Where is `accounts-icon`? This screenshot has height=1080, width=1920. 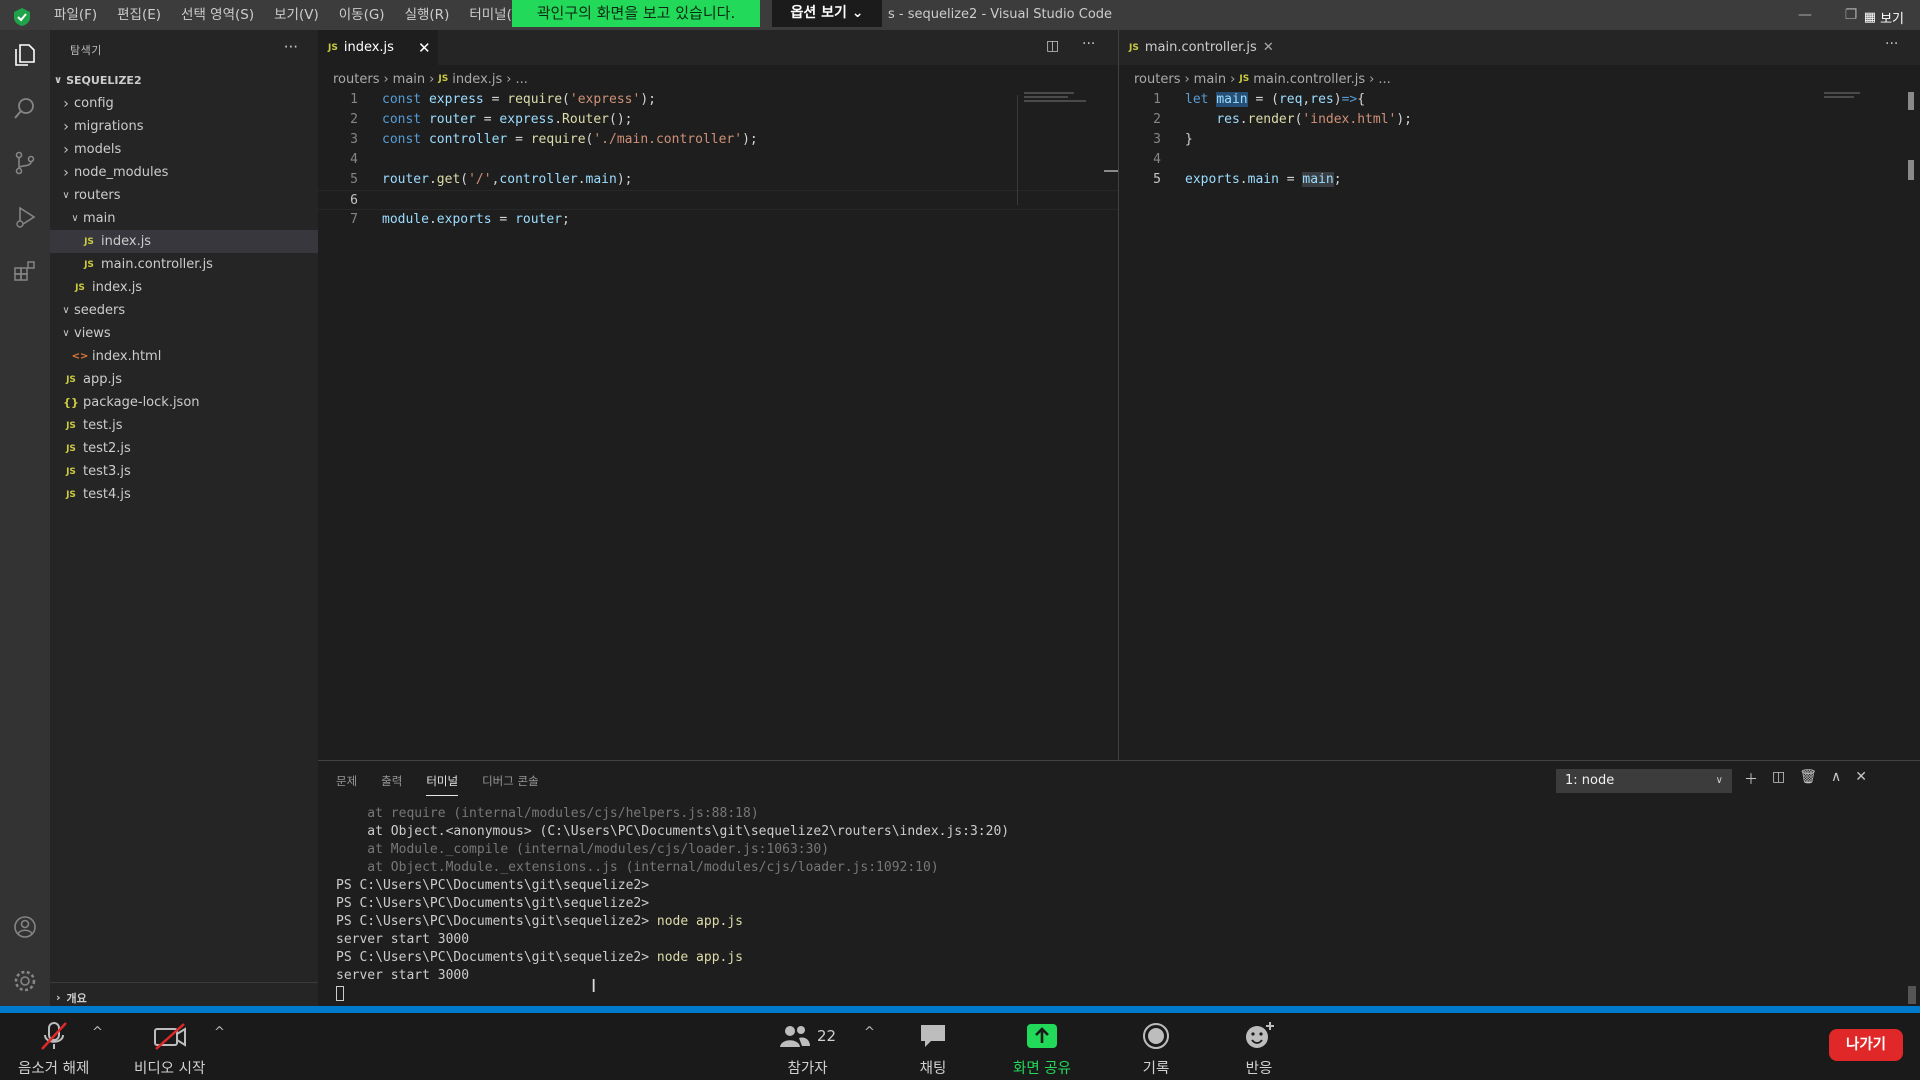 accounts-icon is located at coordinates (25, 927).